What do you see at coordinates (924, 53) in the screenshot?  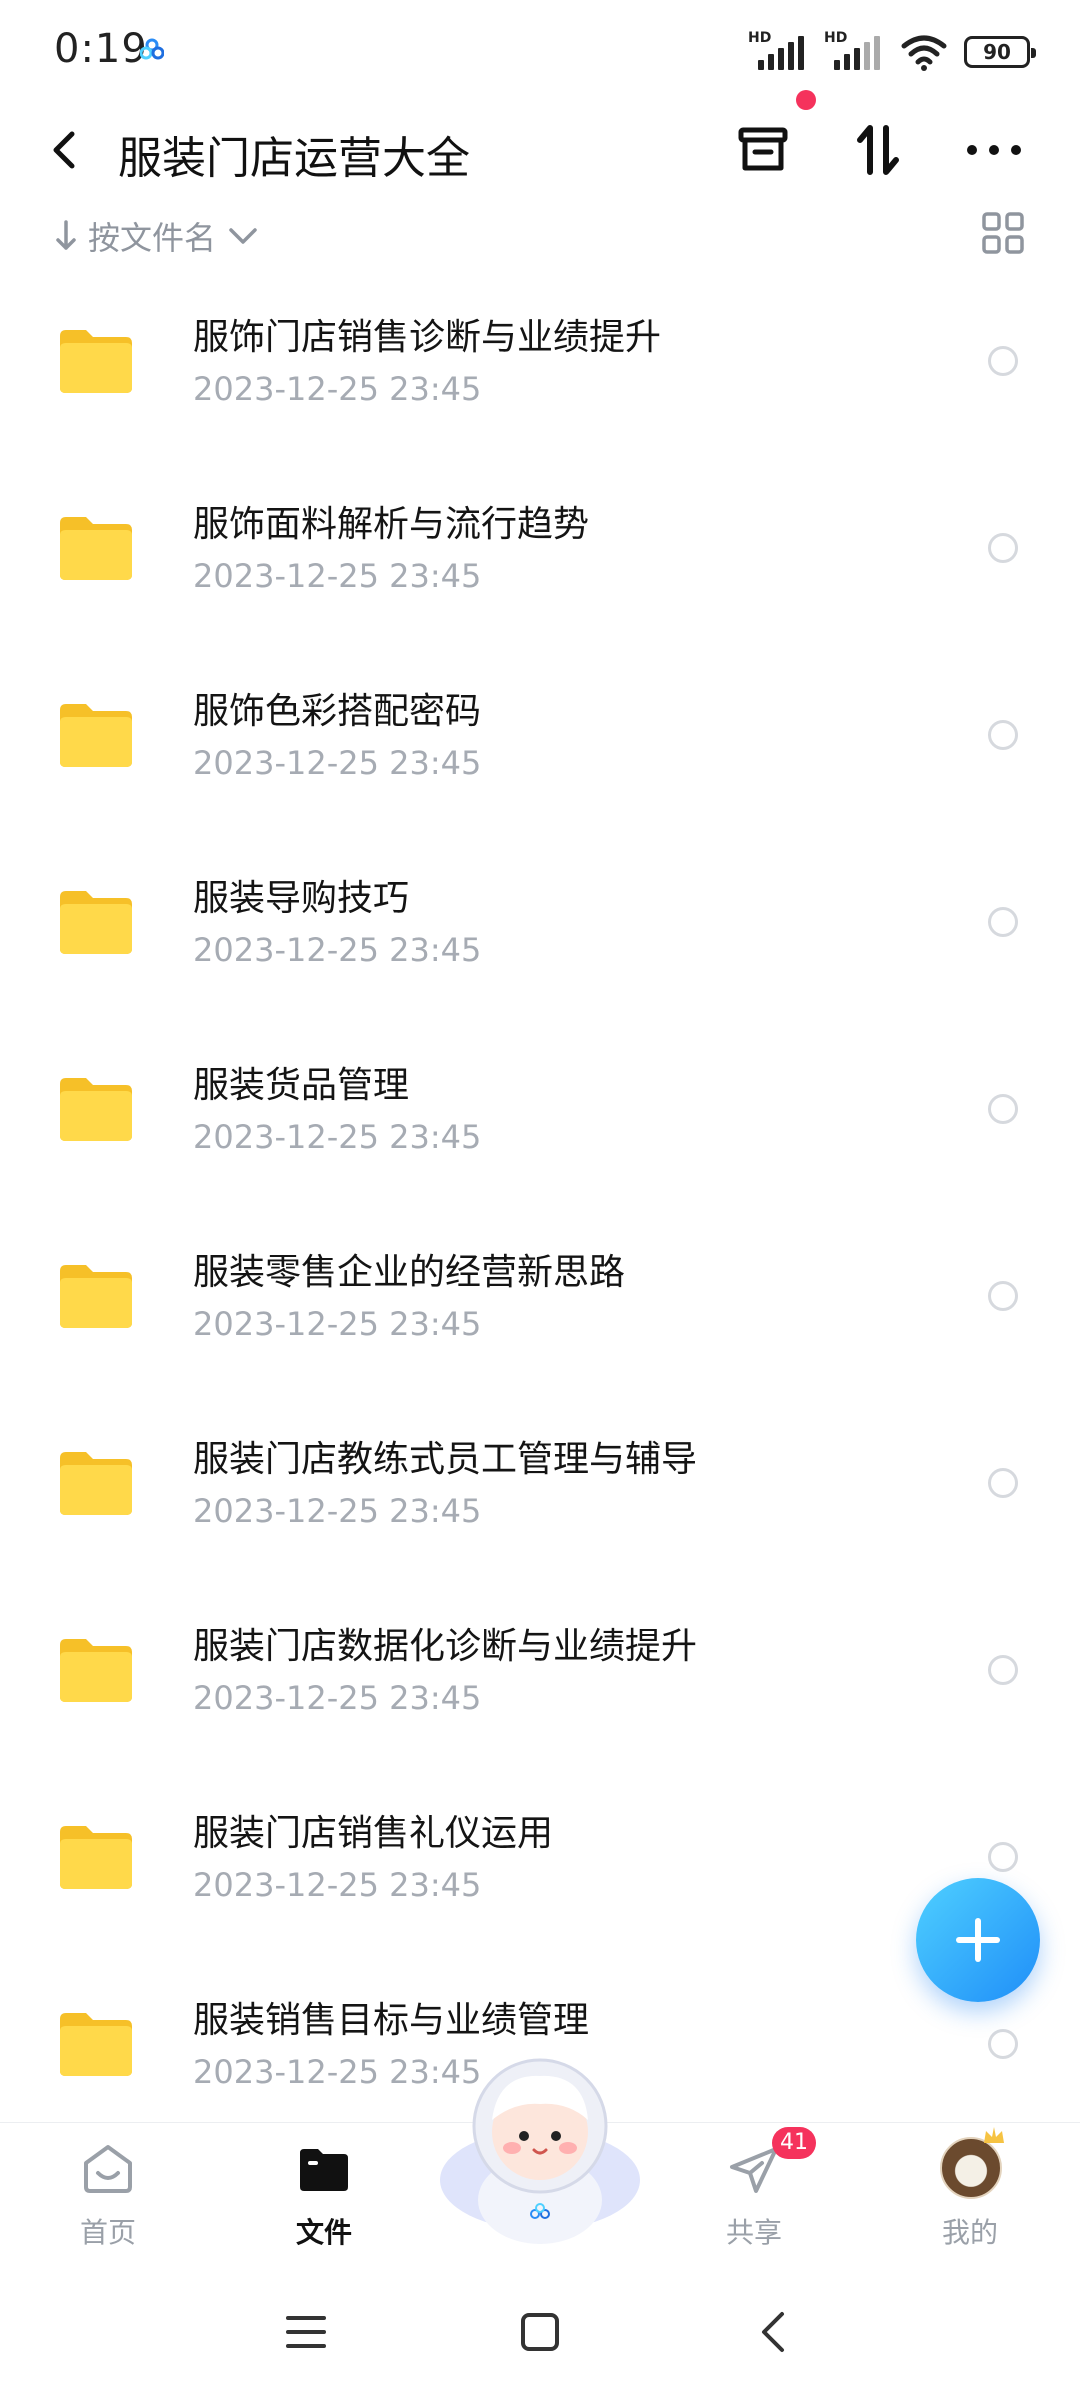 I see `wifi-icon` at bounding box center [924, 53].